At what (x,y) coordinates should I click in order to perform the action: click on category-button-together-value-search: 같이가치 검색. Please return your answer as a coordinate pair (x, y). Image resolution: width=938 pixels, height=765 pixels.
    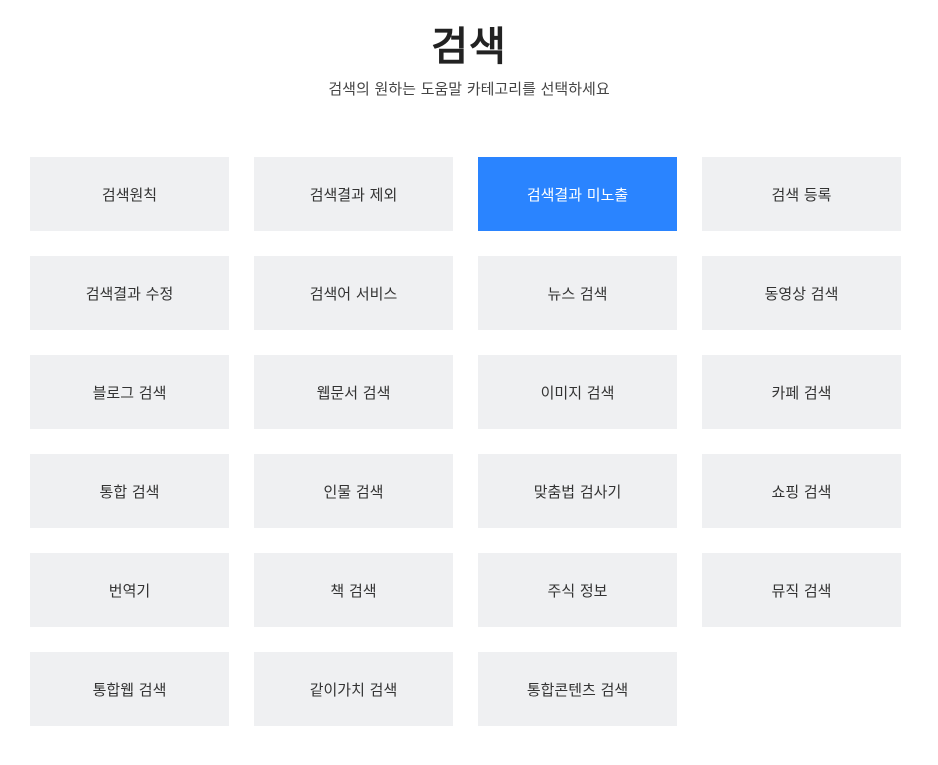
    Looking at the image, I should click on (353, 689).